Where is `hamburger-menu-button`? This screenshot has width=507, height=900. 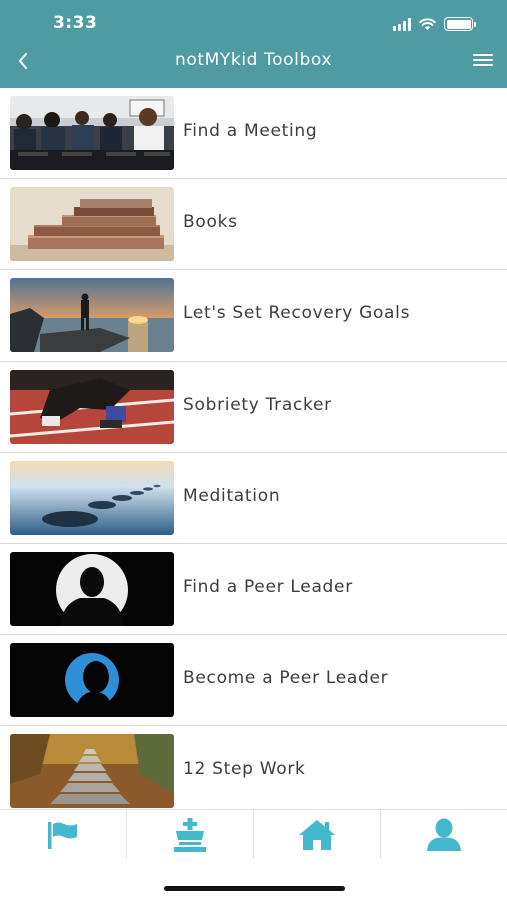 hamburger-menu-button is located at coordinates (483, 60).